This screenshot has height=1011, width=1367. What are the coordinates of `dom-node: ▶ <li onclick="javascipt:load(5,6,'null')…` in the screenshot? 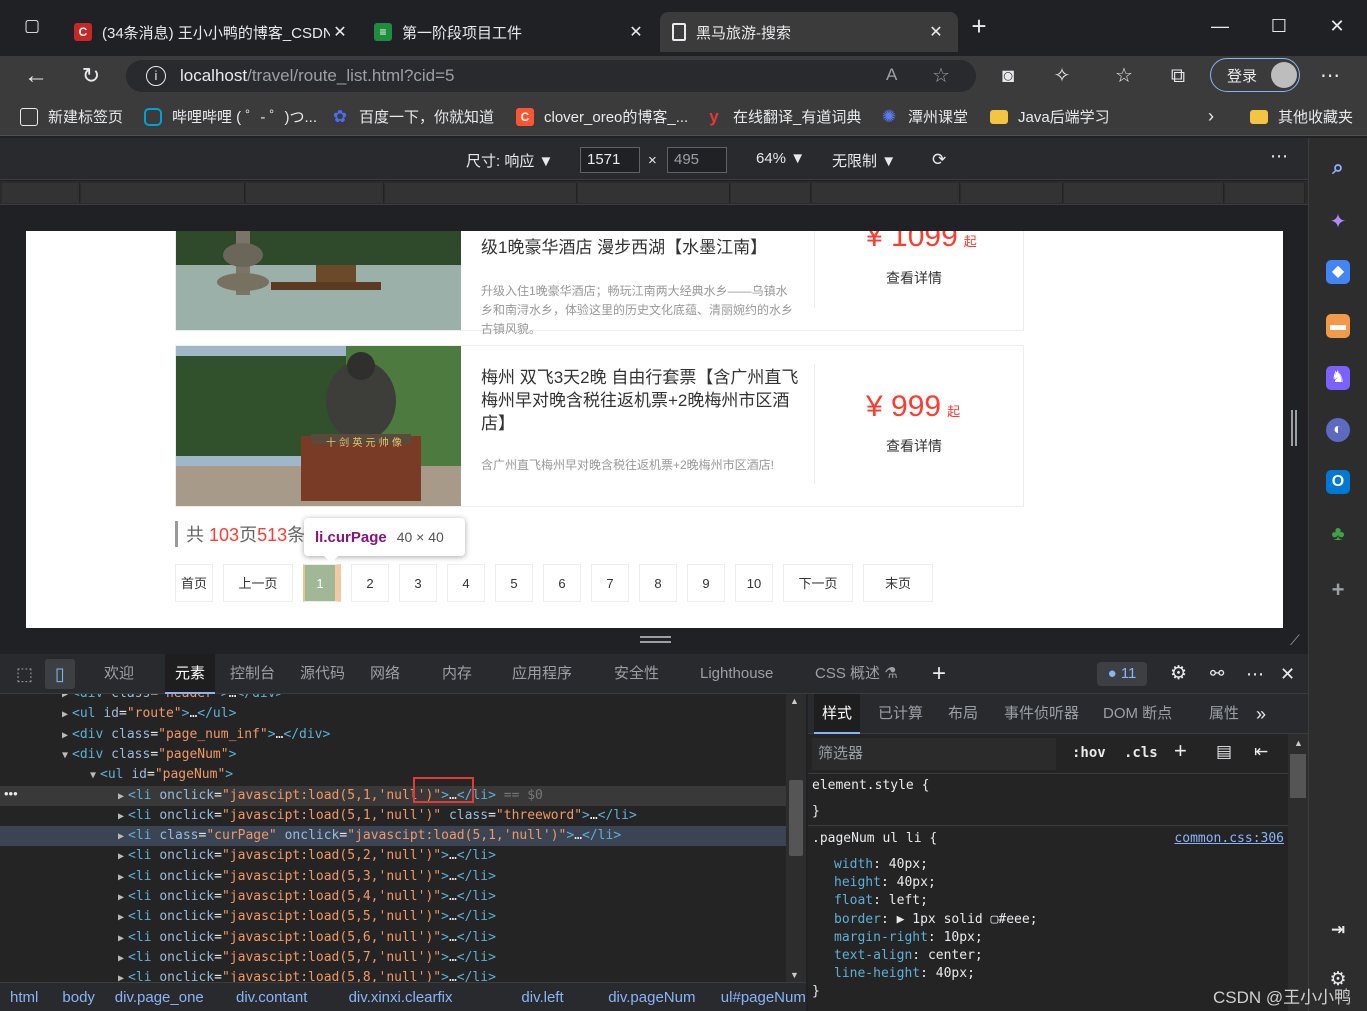 It's located at (393, 938).